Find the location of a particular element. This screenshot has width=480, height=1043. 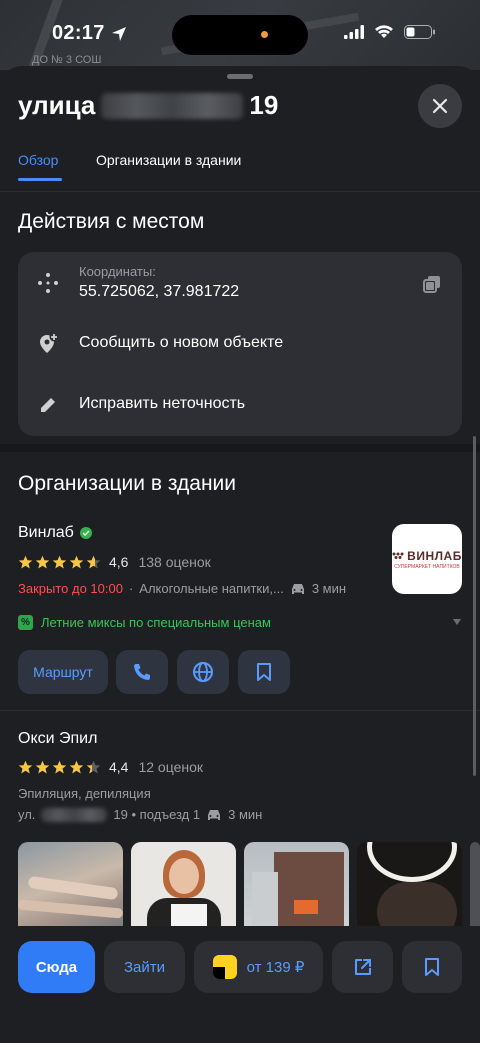

org2-rating: 4,4 12 оценок is located at coordinates (110, 767).